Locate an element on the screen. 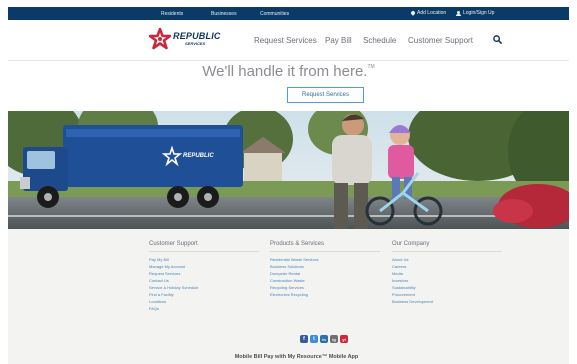  footer-link: Electronics Recycling is located at coordinates (325, 294).